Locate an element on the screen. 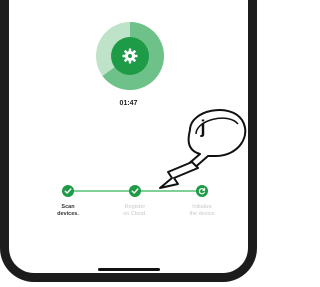  step-scan-indicator is located at coordinates (68, 191).